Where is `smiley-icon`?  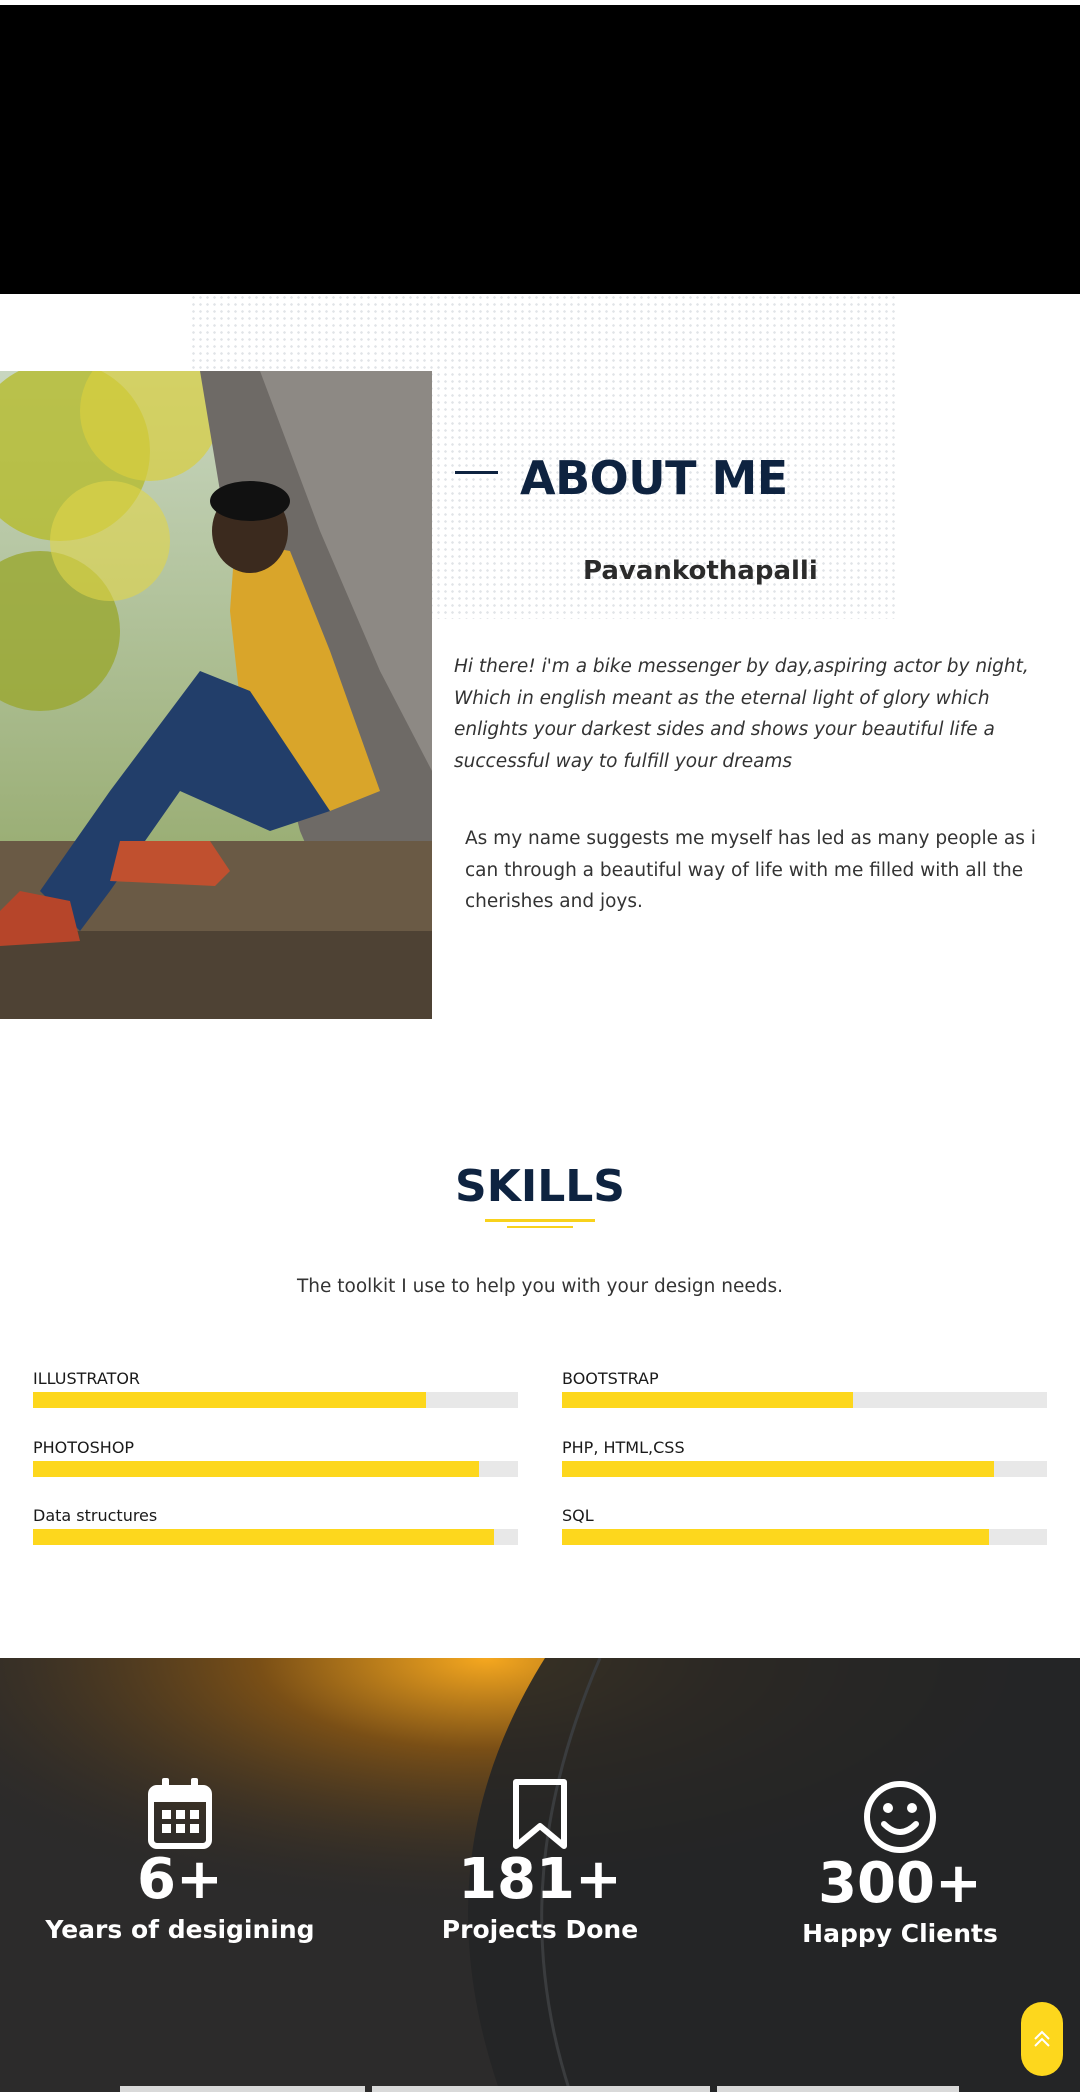
smiley-icon is located at coordinates (900, 1817).